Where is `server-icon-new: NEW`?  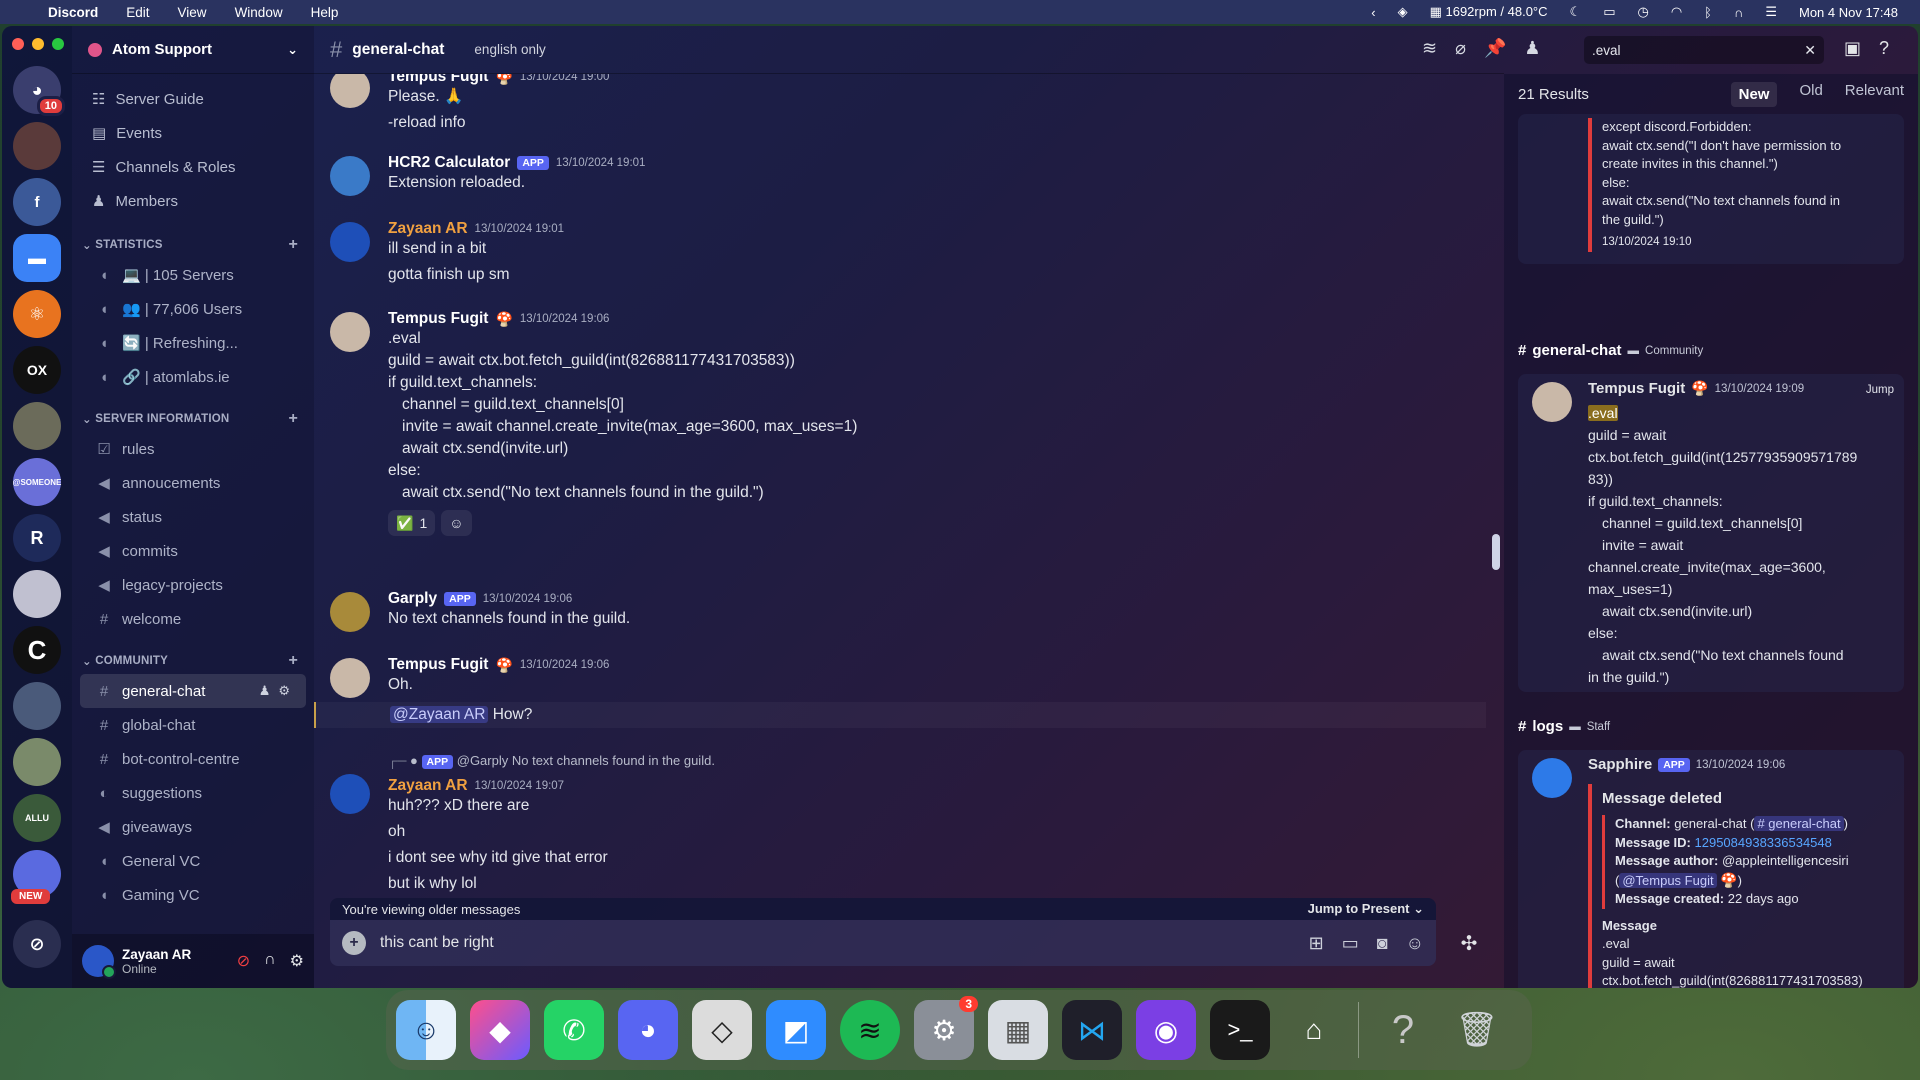
server-icon-new: NEW is located at coordinates (36, 877).